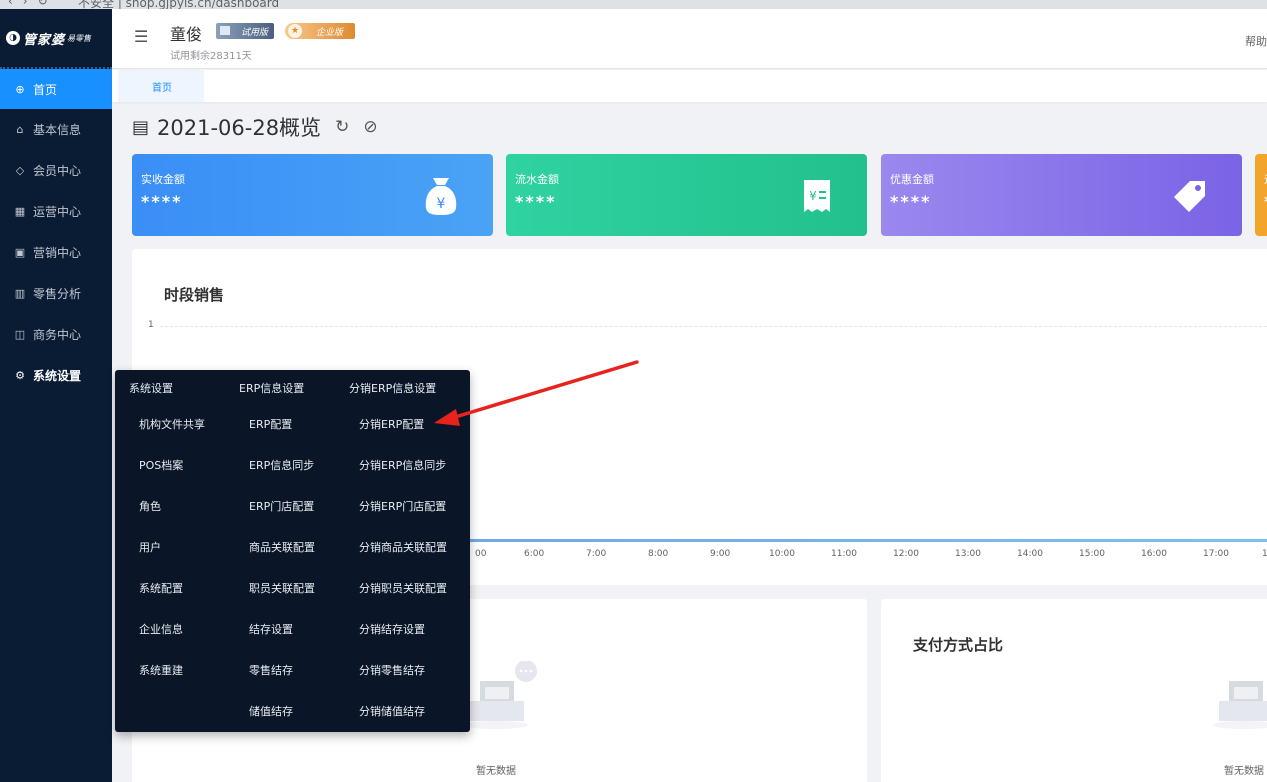 The width and height of the screenshot is (1267, 782). Describe the element at coordinates (867, 540) in the screenshot. I see `chart-x-axis` at that location.